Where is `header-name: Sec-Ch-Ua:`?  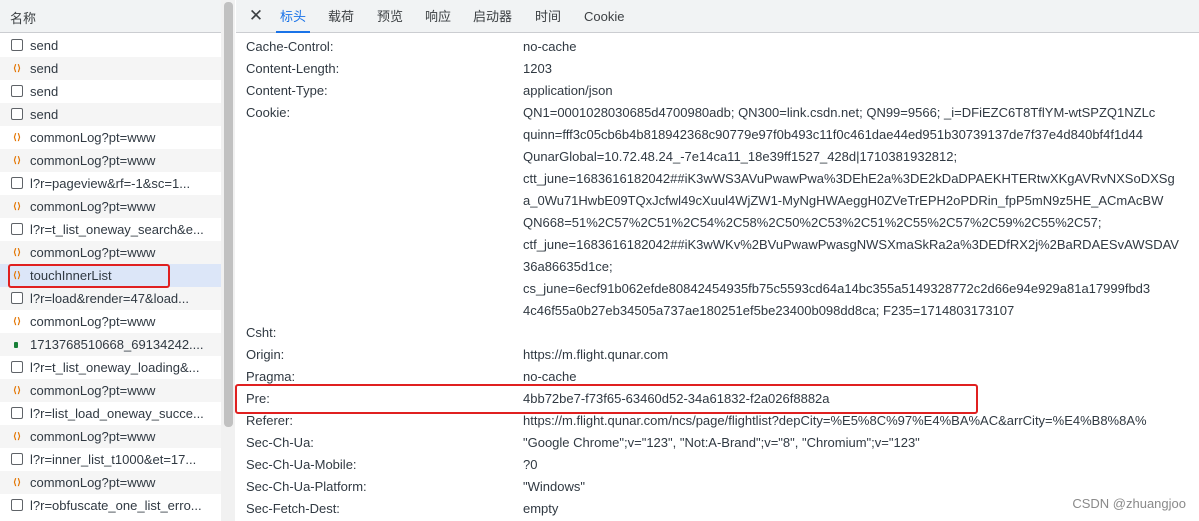
header-name: Sec-Ch-Ua: is located at coordinates (280, 442).